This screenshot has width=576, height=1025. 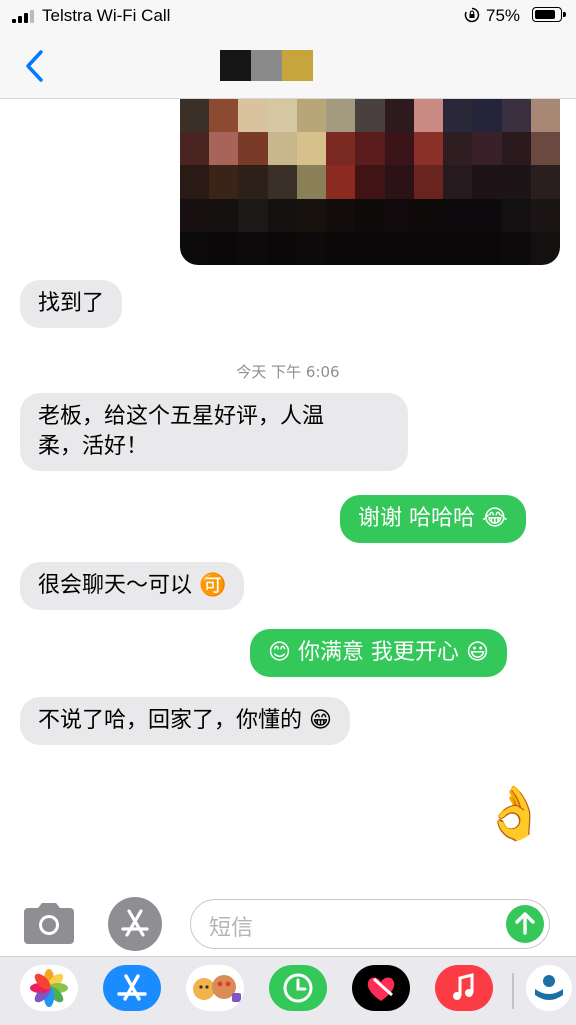 What do you see at coordinates (213, 585) in the screenshot?
I see `acceptable-emoji-icon: 🉑` at bounding box center [213, 585].